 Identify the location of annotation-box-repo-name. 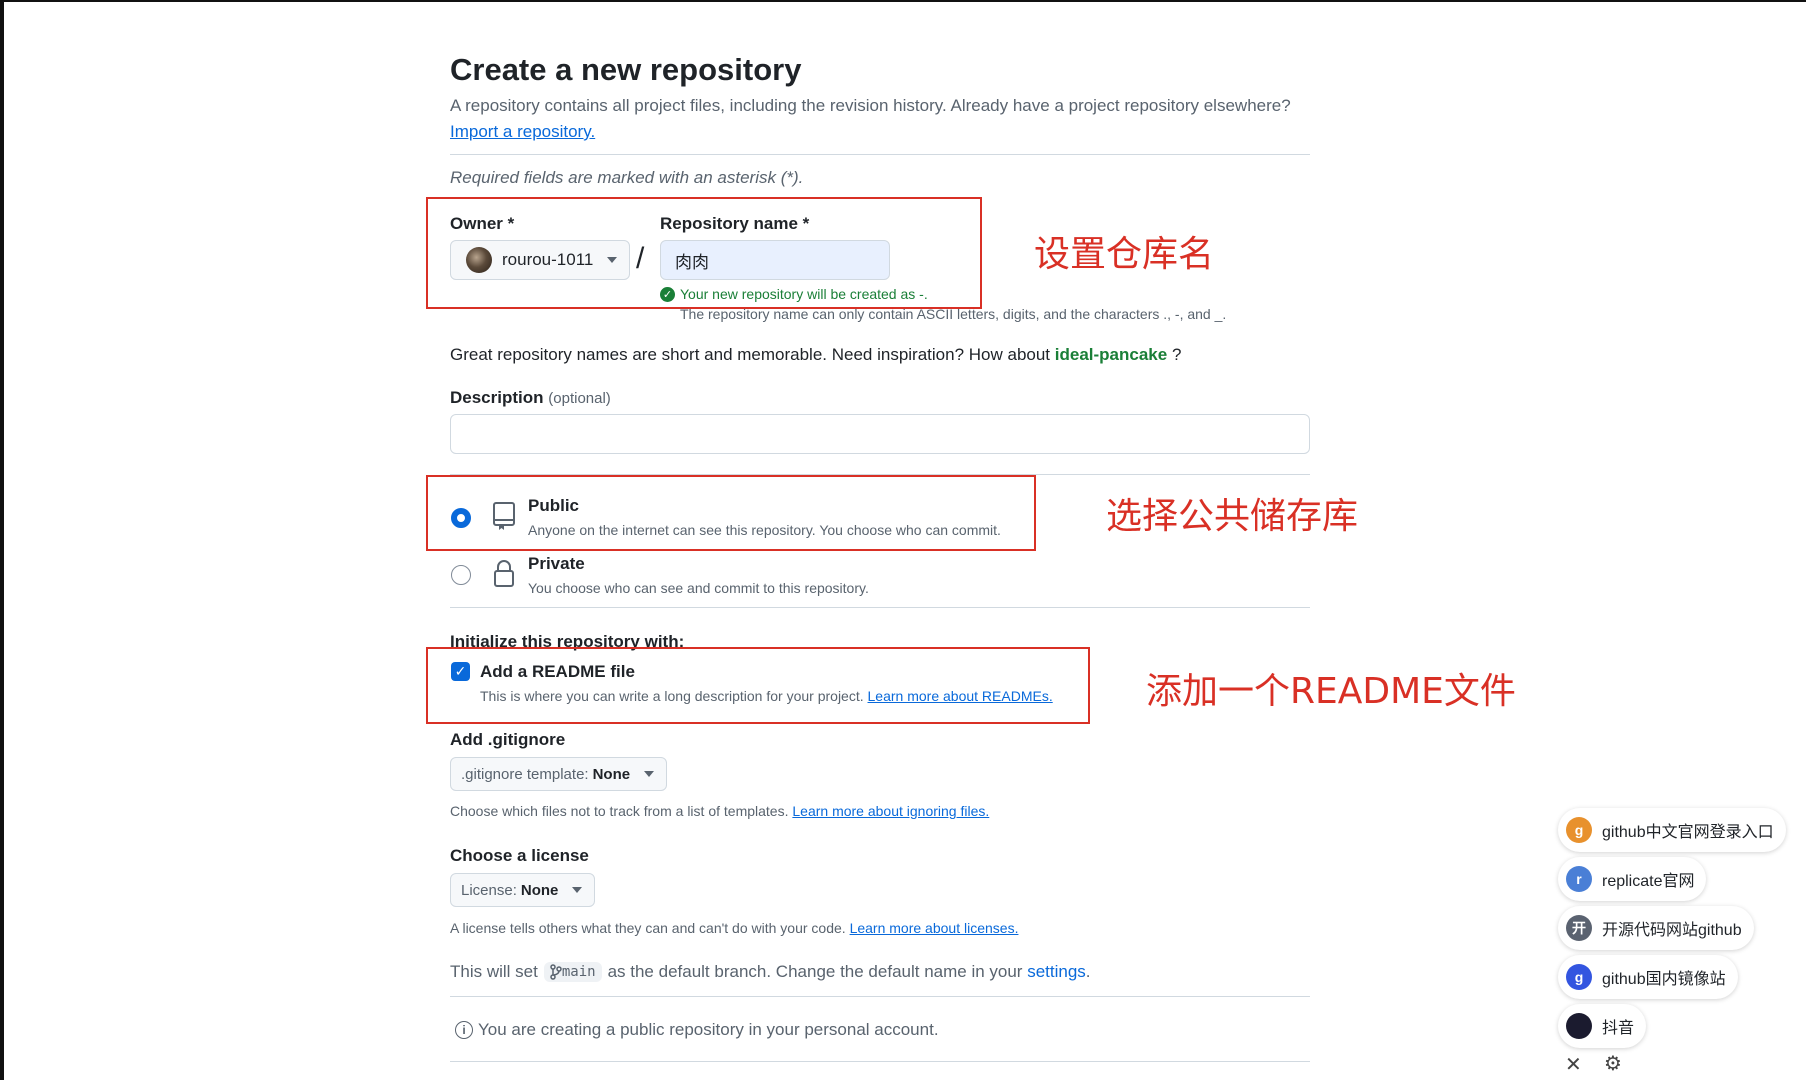
(704, 253).